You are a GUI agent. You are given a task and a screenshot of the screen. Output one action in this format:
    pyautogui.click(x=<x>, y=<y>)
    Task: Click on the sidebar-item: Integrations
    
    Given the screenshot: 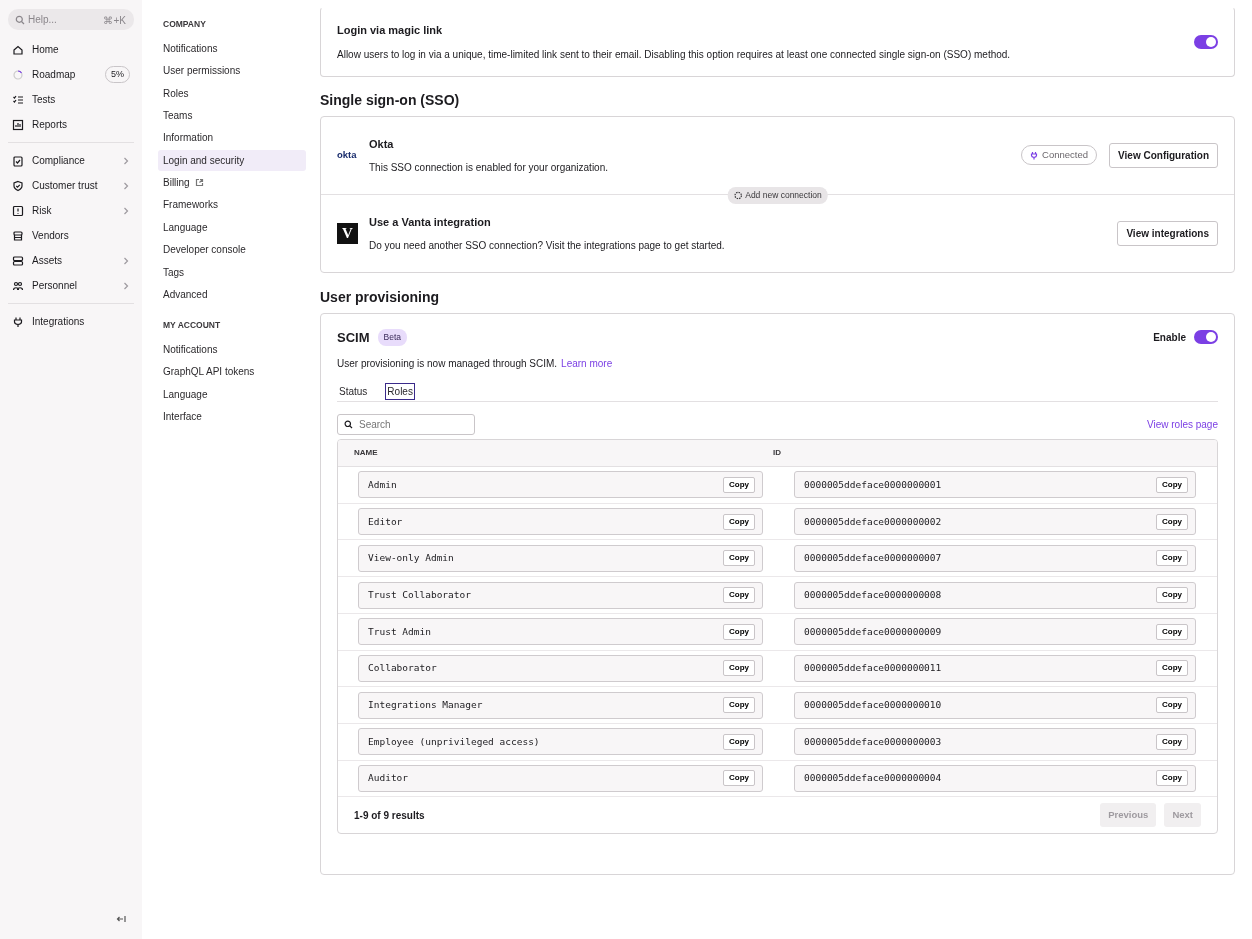 What is the action you would take?
    pyautogui.click(x=71, y=321)
    